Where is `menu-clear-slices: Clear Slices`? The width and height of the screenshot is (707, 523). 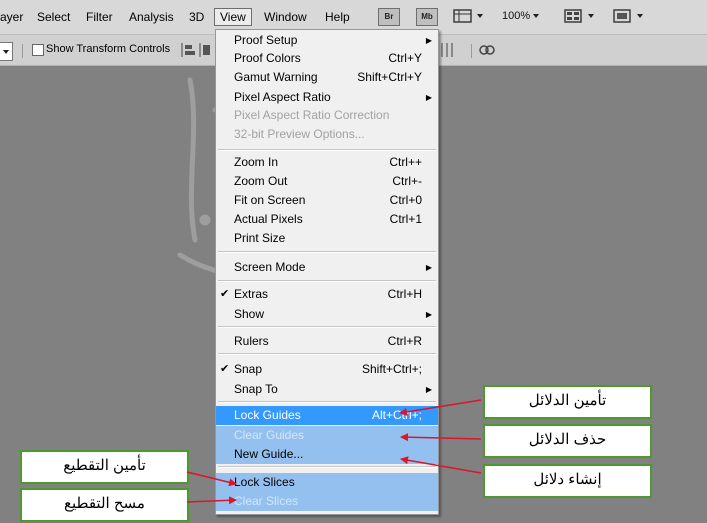 menu-clear-slices: Clear Slices is located at coordinates (327, 501).